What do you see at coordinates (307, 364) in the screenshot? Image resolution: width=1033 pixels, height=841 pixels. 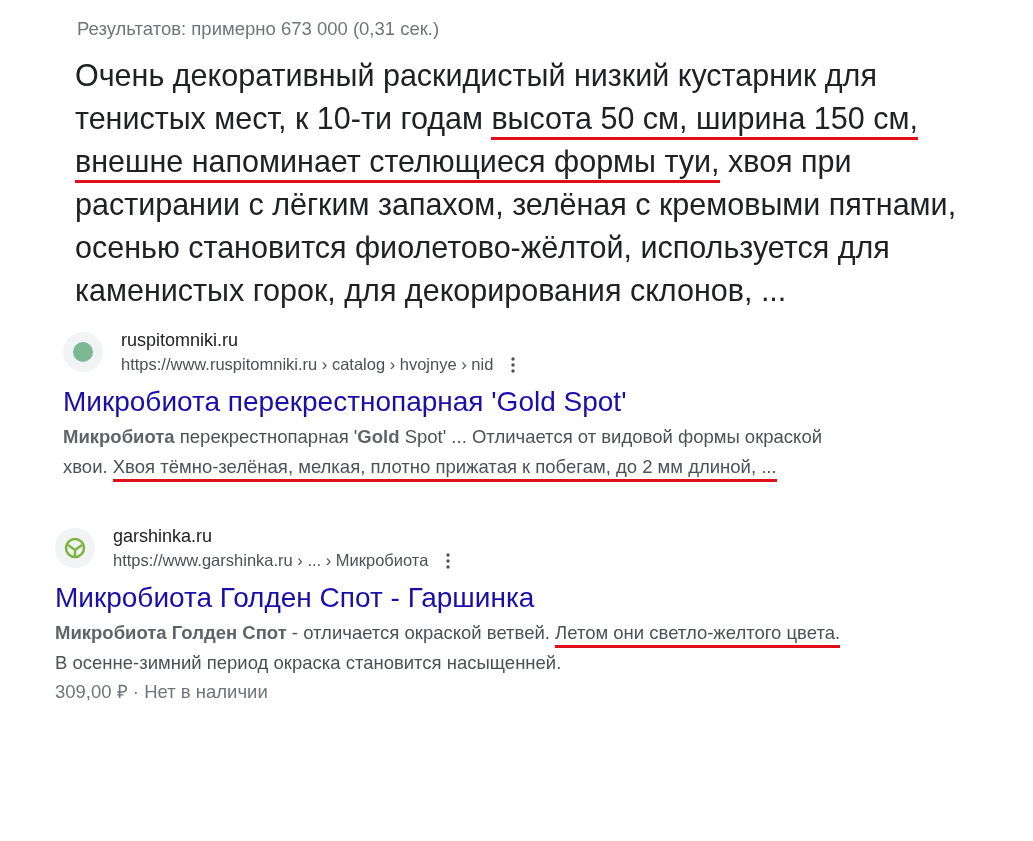 I see `result-url: https://www.ruspitomniki.ru › catalog › hvojnye › nid` at bounding box center [307, 364].